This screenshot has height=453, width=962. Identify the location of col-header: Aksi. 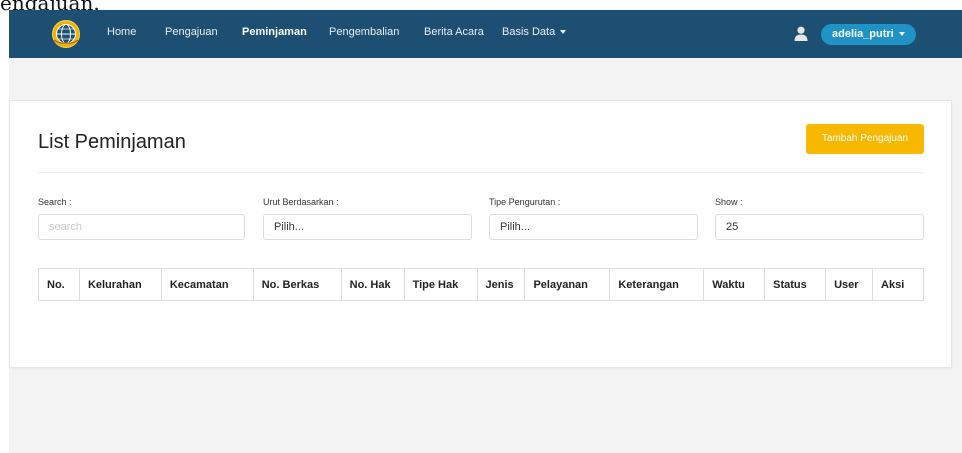
(898, 284).